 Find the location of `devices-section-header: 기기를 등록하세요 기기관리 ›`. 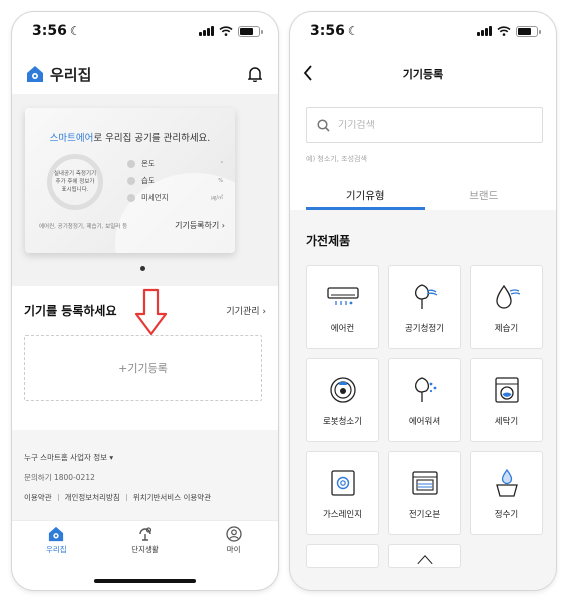

devices-section-header: 기기를 등록하세요 기기관리 › is located at coordinates (145, 310).